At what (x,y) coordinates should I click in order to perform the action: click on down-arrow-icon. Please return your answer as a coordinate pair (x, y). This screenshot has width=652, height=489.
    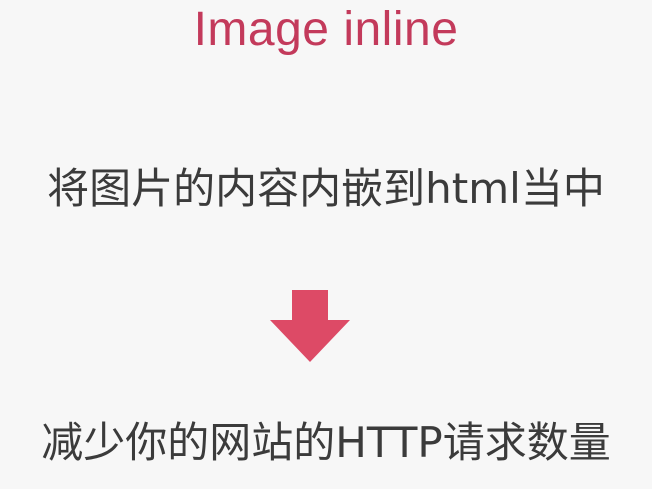
    Looking at the image, I should click on (310, 326).